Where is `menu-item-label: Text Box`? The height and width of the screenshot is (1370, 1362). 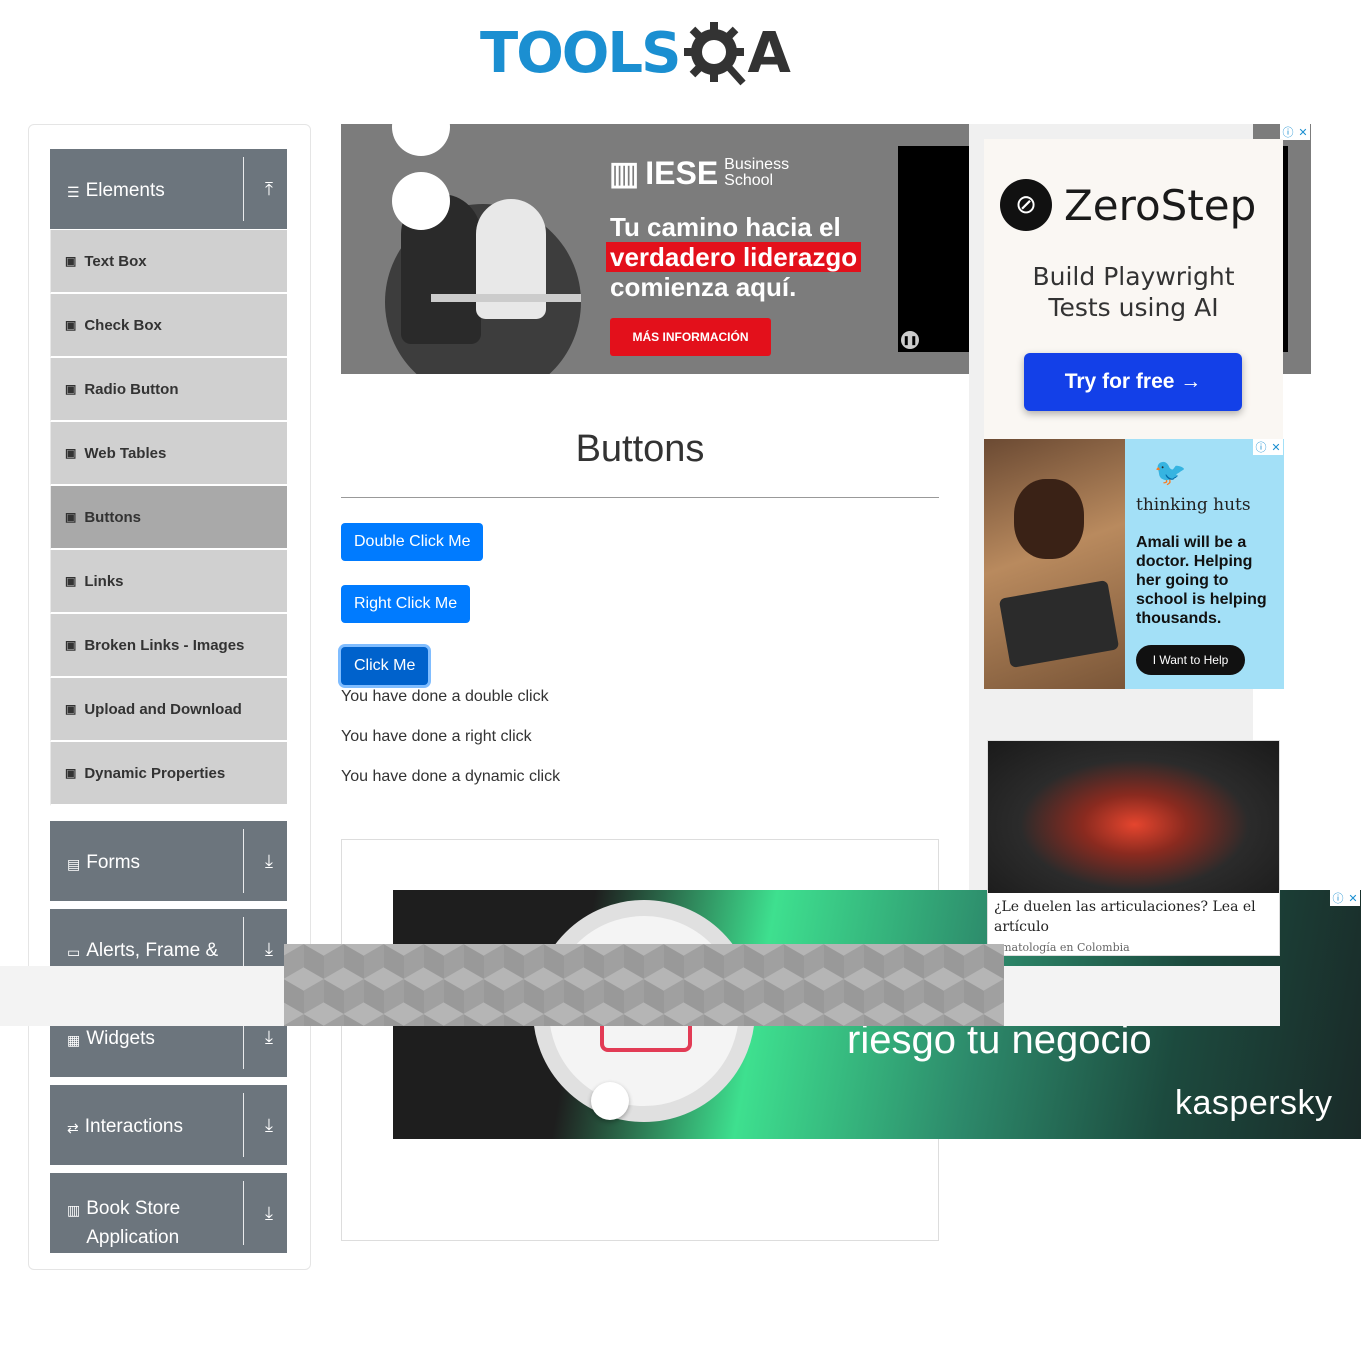 menu-item-label: Text Box is located at coordinates (115, 261).